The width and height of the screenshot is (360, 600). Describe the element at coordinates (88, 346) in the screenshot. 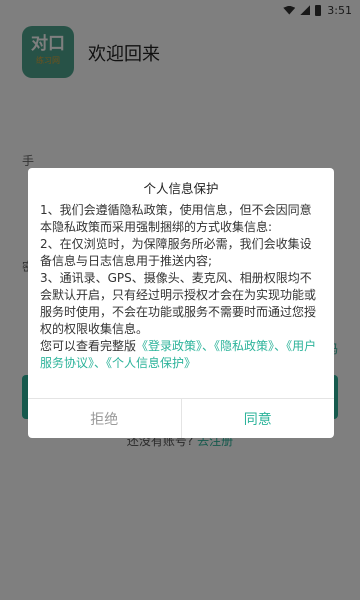

I see `links-intro: 您可以查看完整版` at that location.